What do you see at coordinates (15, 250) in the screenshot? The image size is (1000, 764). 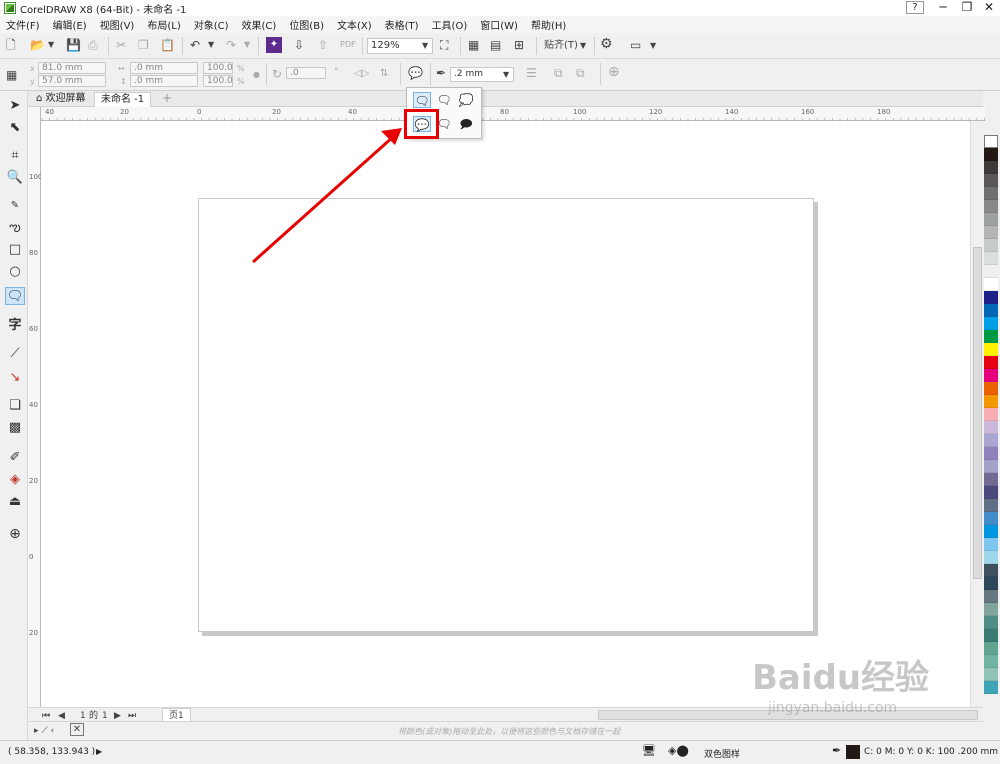 I see `rectangle-tool-icon: □` at bounding box center [15, 250].